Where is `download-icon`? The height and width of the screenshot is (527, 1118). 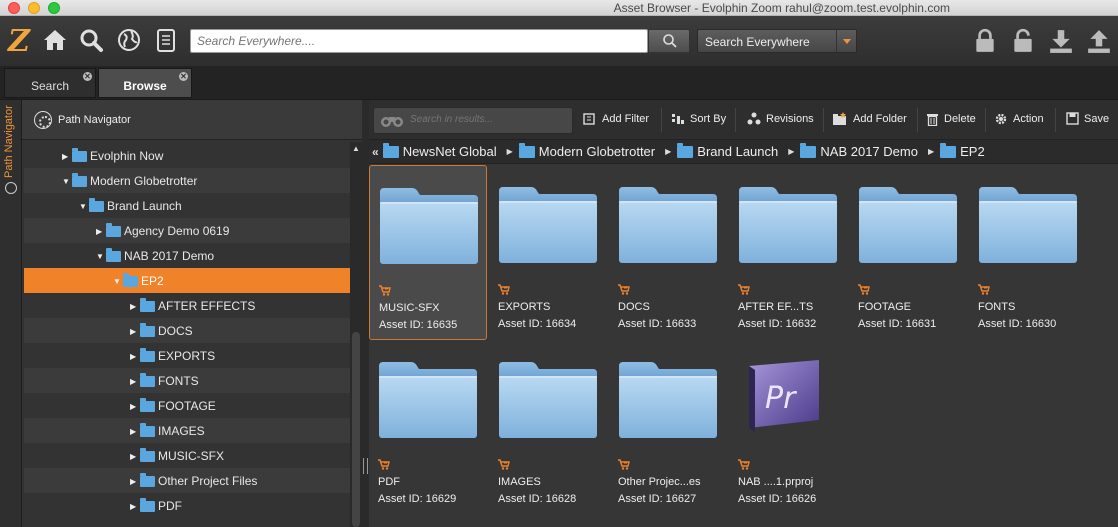
download-icon is located at coordinates (1061, 41).